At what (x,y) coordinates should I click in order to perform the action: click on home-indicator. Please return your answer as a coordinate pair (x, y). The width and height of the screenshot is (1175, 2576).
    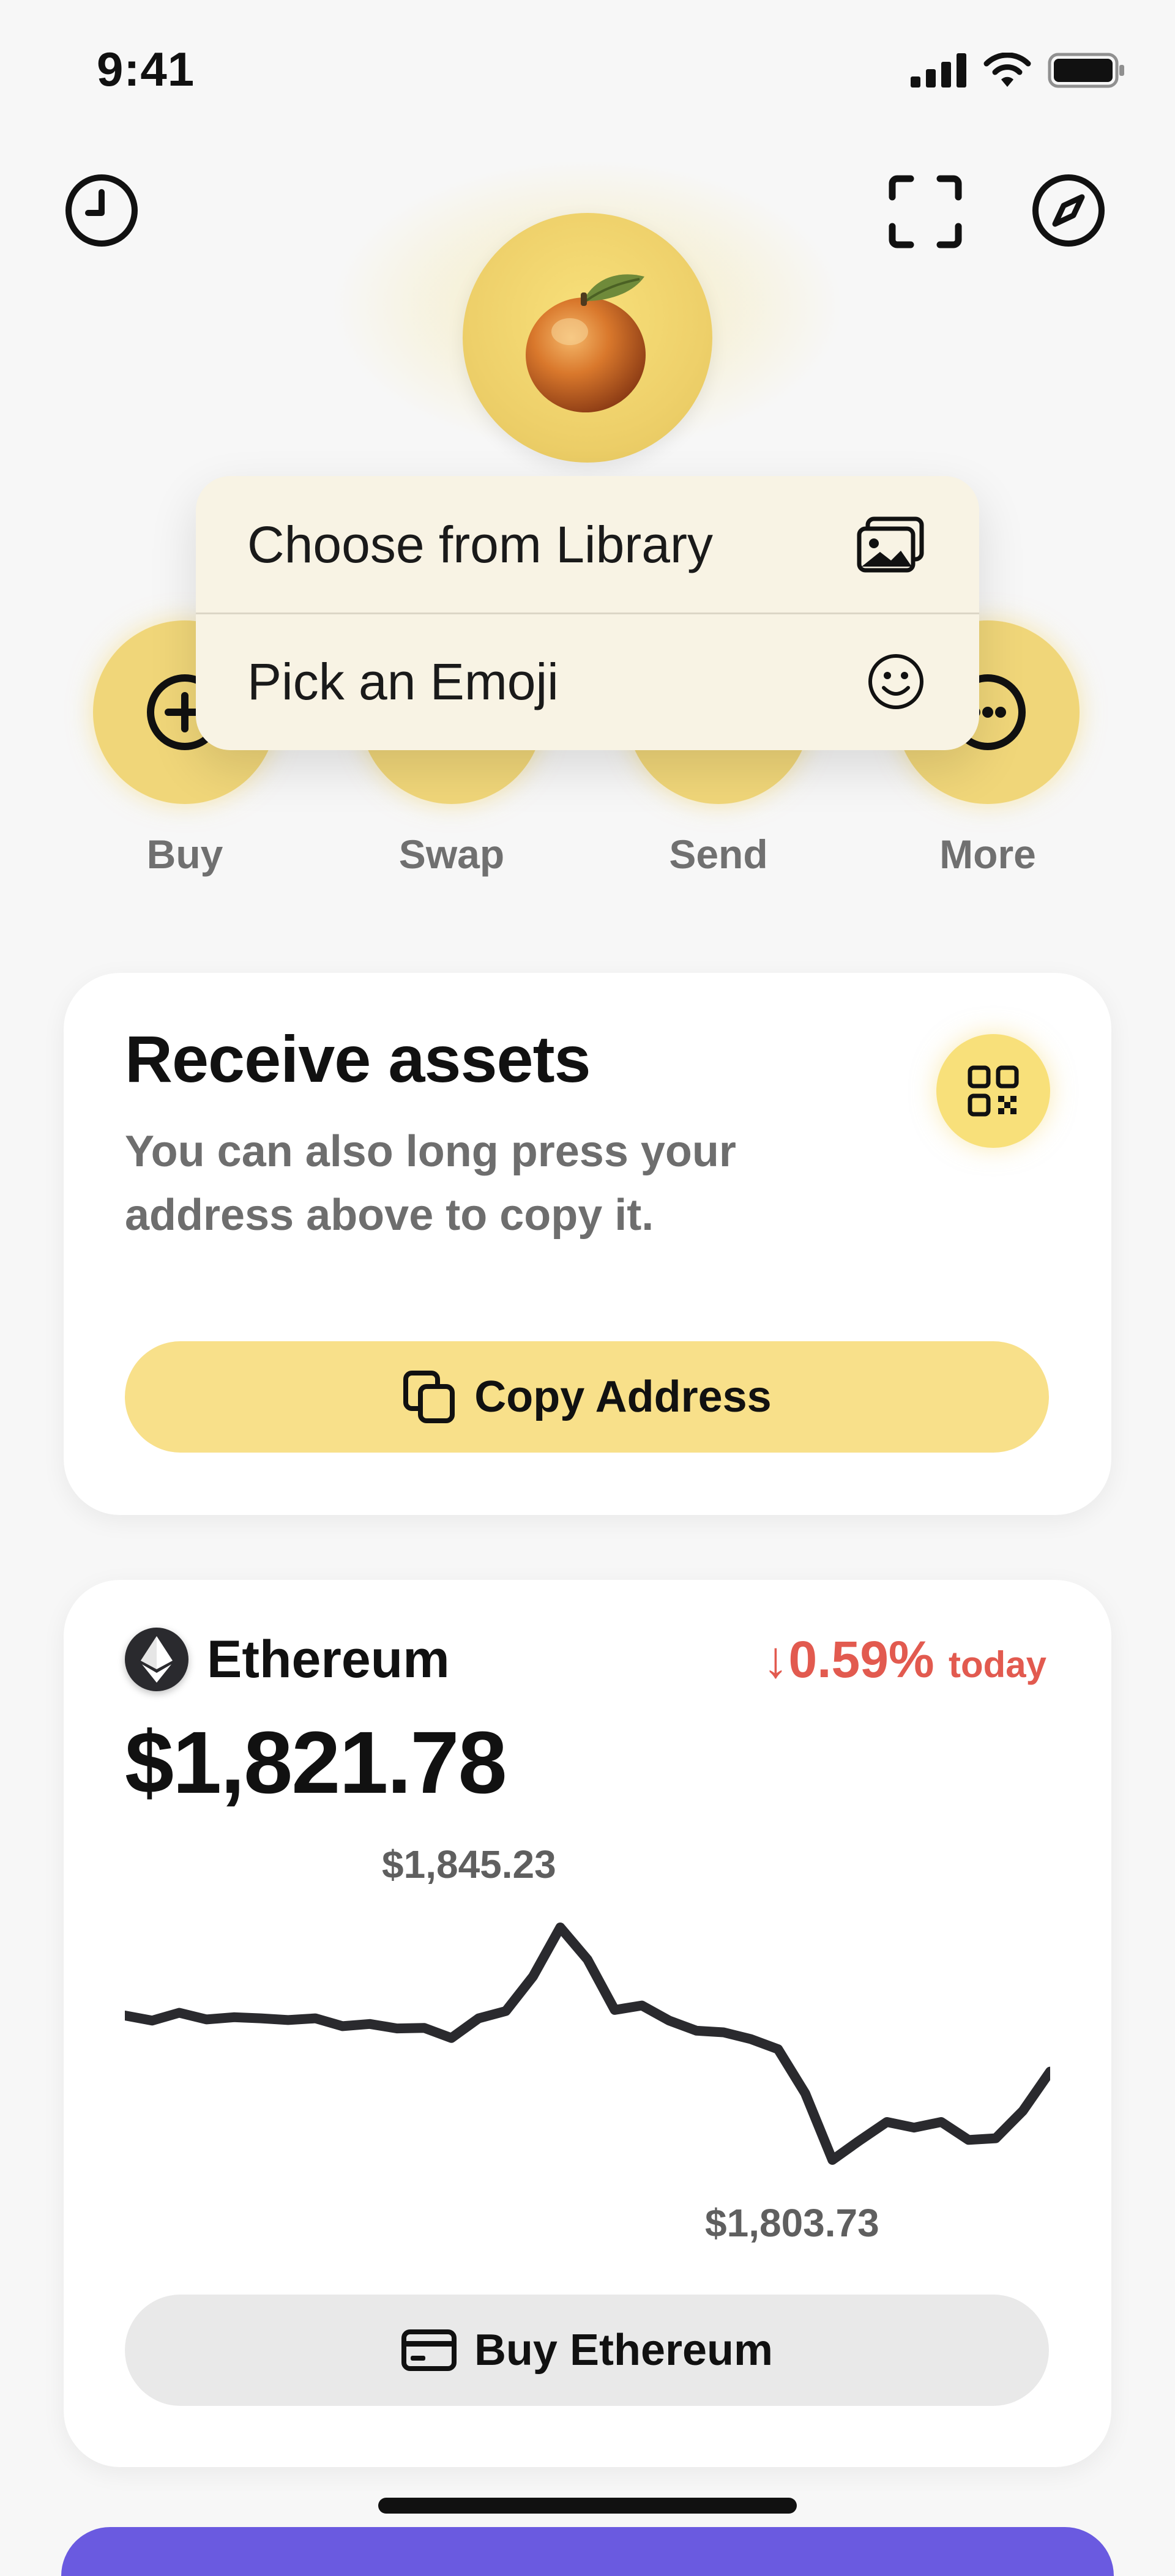
    Looking at the image, I should click on (587, 2506).